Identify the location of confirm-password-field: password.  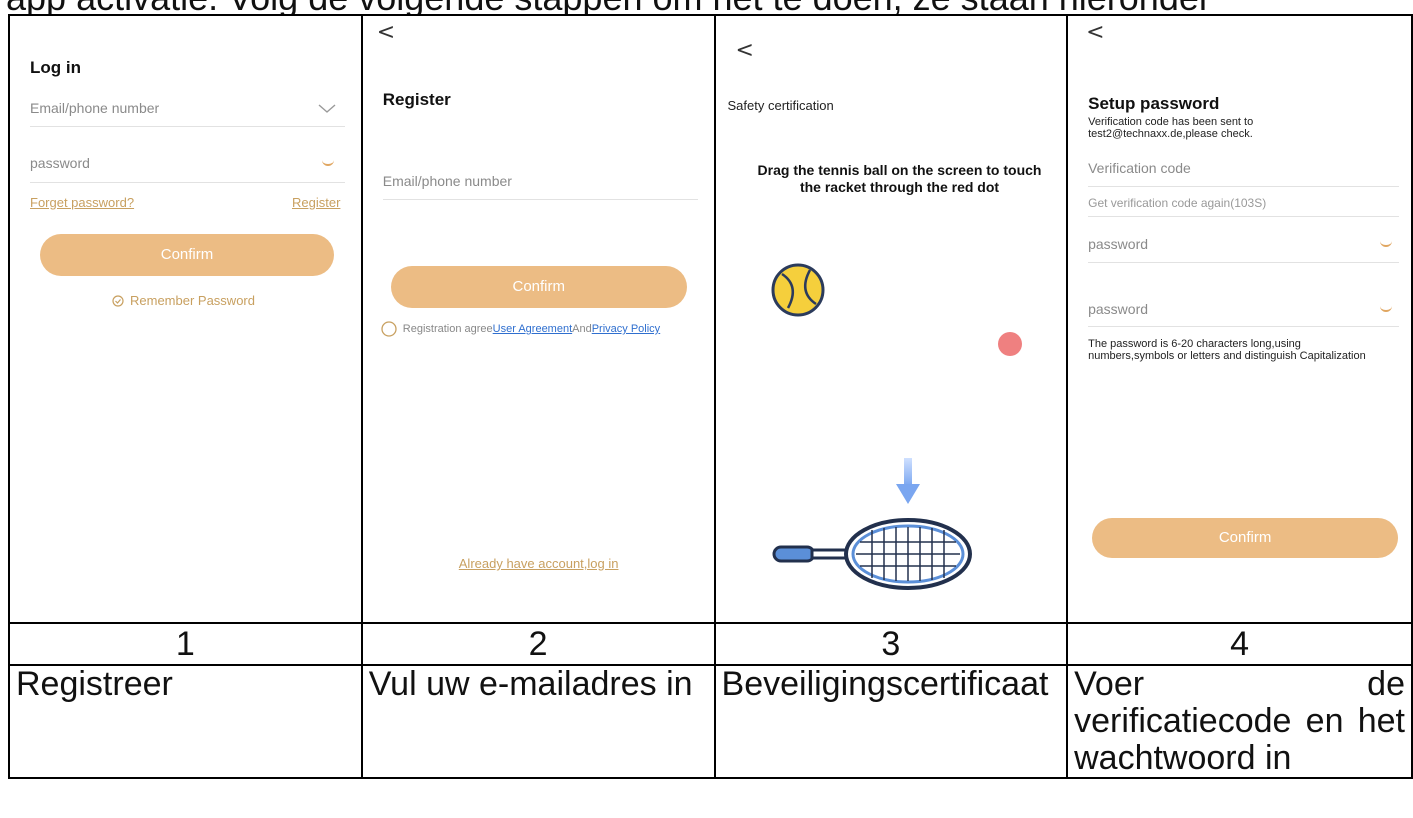
(1118, 309).